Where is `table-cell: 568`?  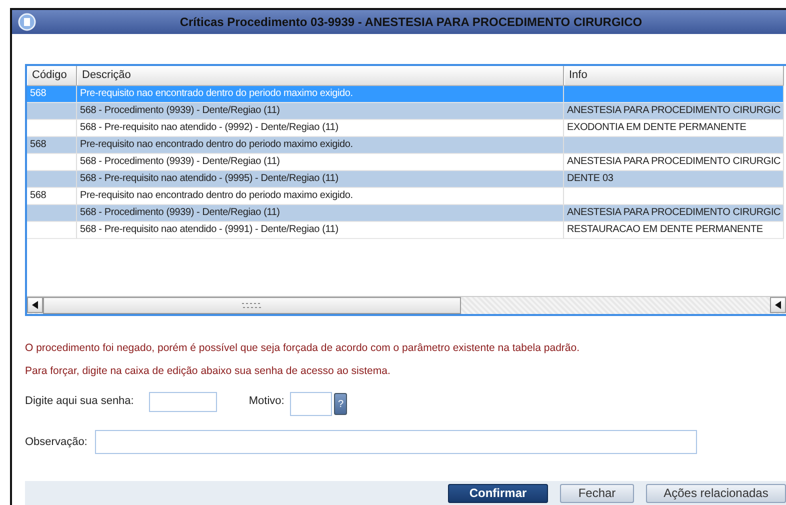
table-cell: 568 is located at coordinates (52, 145).